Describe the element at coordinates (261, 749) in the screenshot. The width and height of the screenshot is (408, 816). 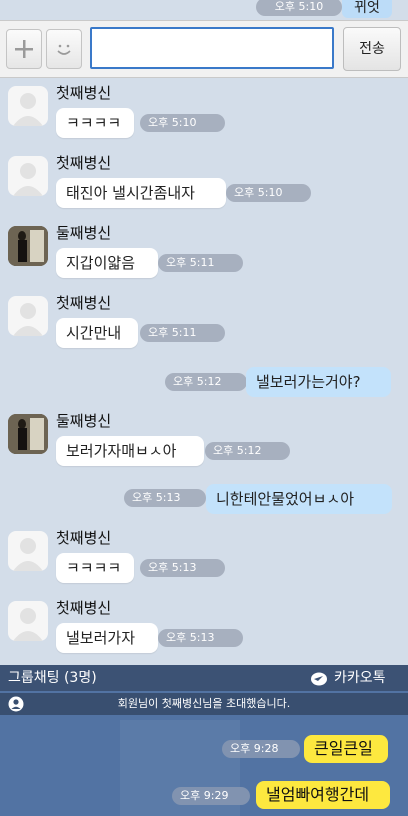
I see `message-time: 오후 9:28` at that location.